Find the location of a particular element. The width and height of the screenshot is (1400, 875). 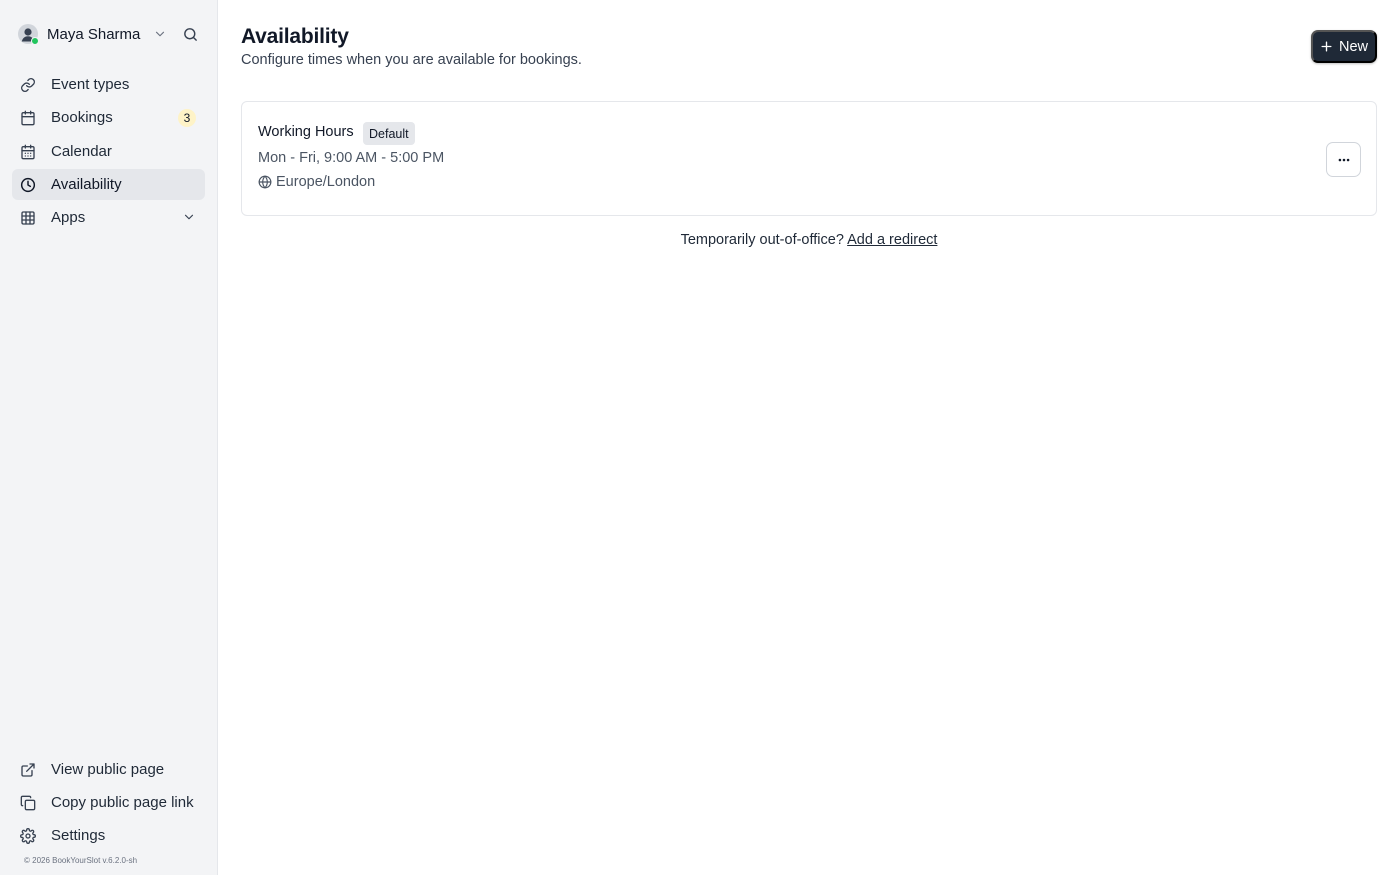

sidebar-item-event-types: Event types is located at coordinates (108, 84).